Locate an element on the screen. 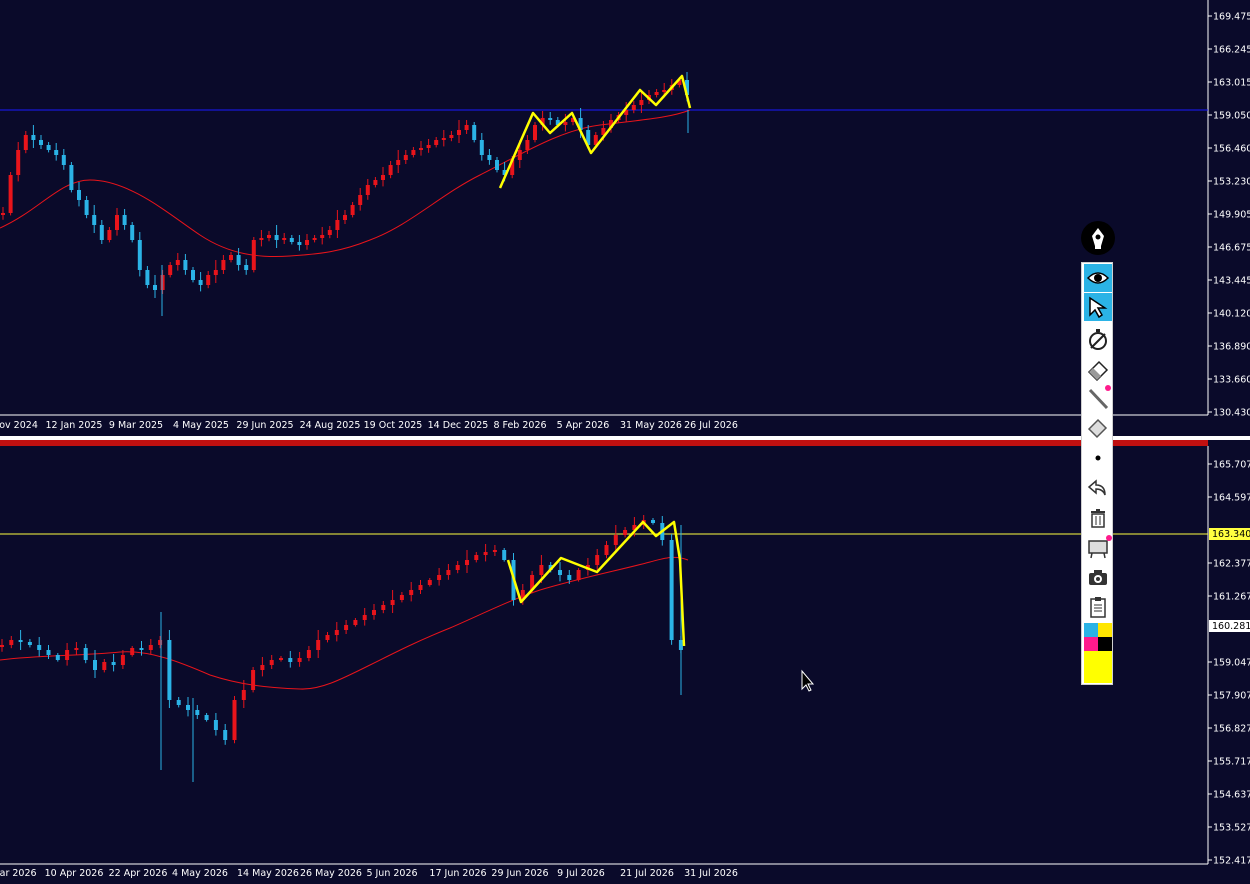  clipboard-icon is located at coordinates (1098, 607).